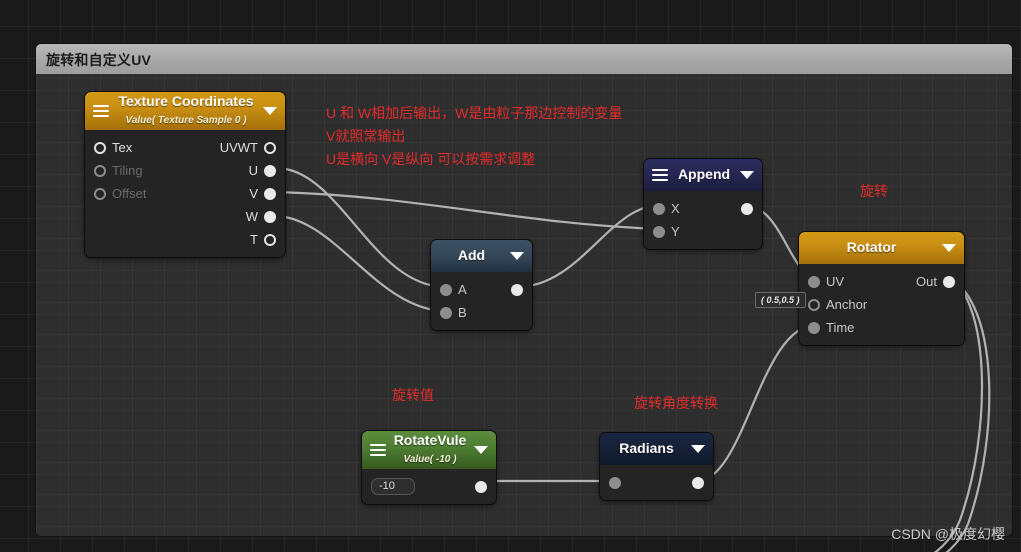 The height and width of the screenshot is (552, 1021). Describe the element at coordinates (926, 281) in the screenshot. I see `pin-label: Out` at that location.